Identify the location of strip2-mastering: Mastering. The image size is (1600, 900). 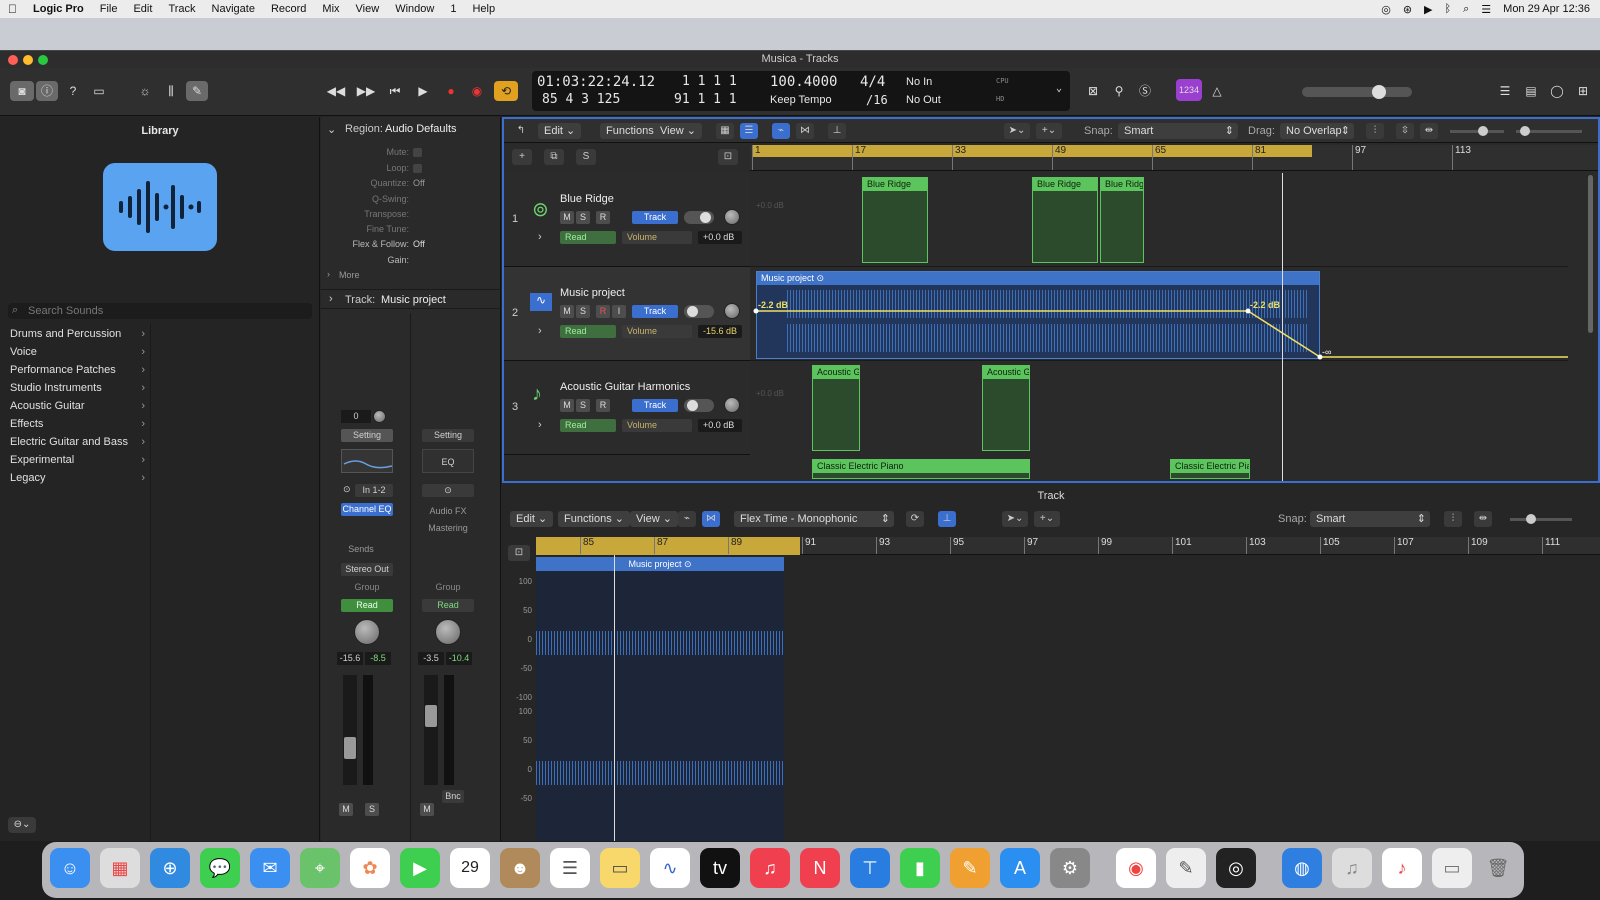
(448, 528).